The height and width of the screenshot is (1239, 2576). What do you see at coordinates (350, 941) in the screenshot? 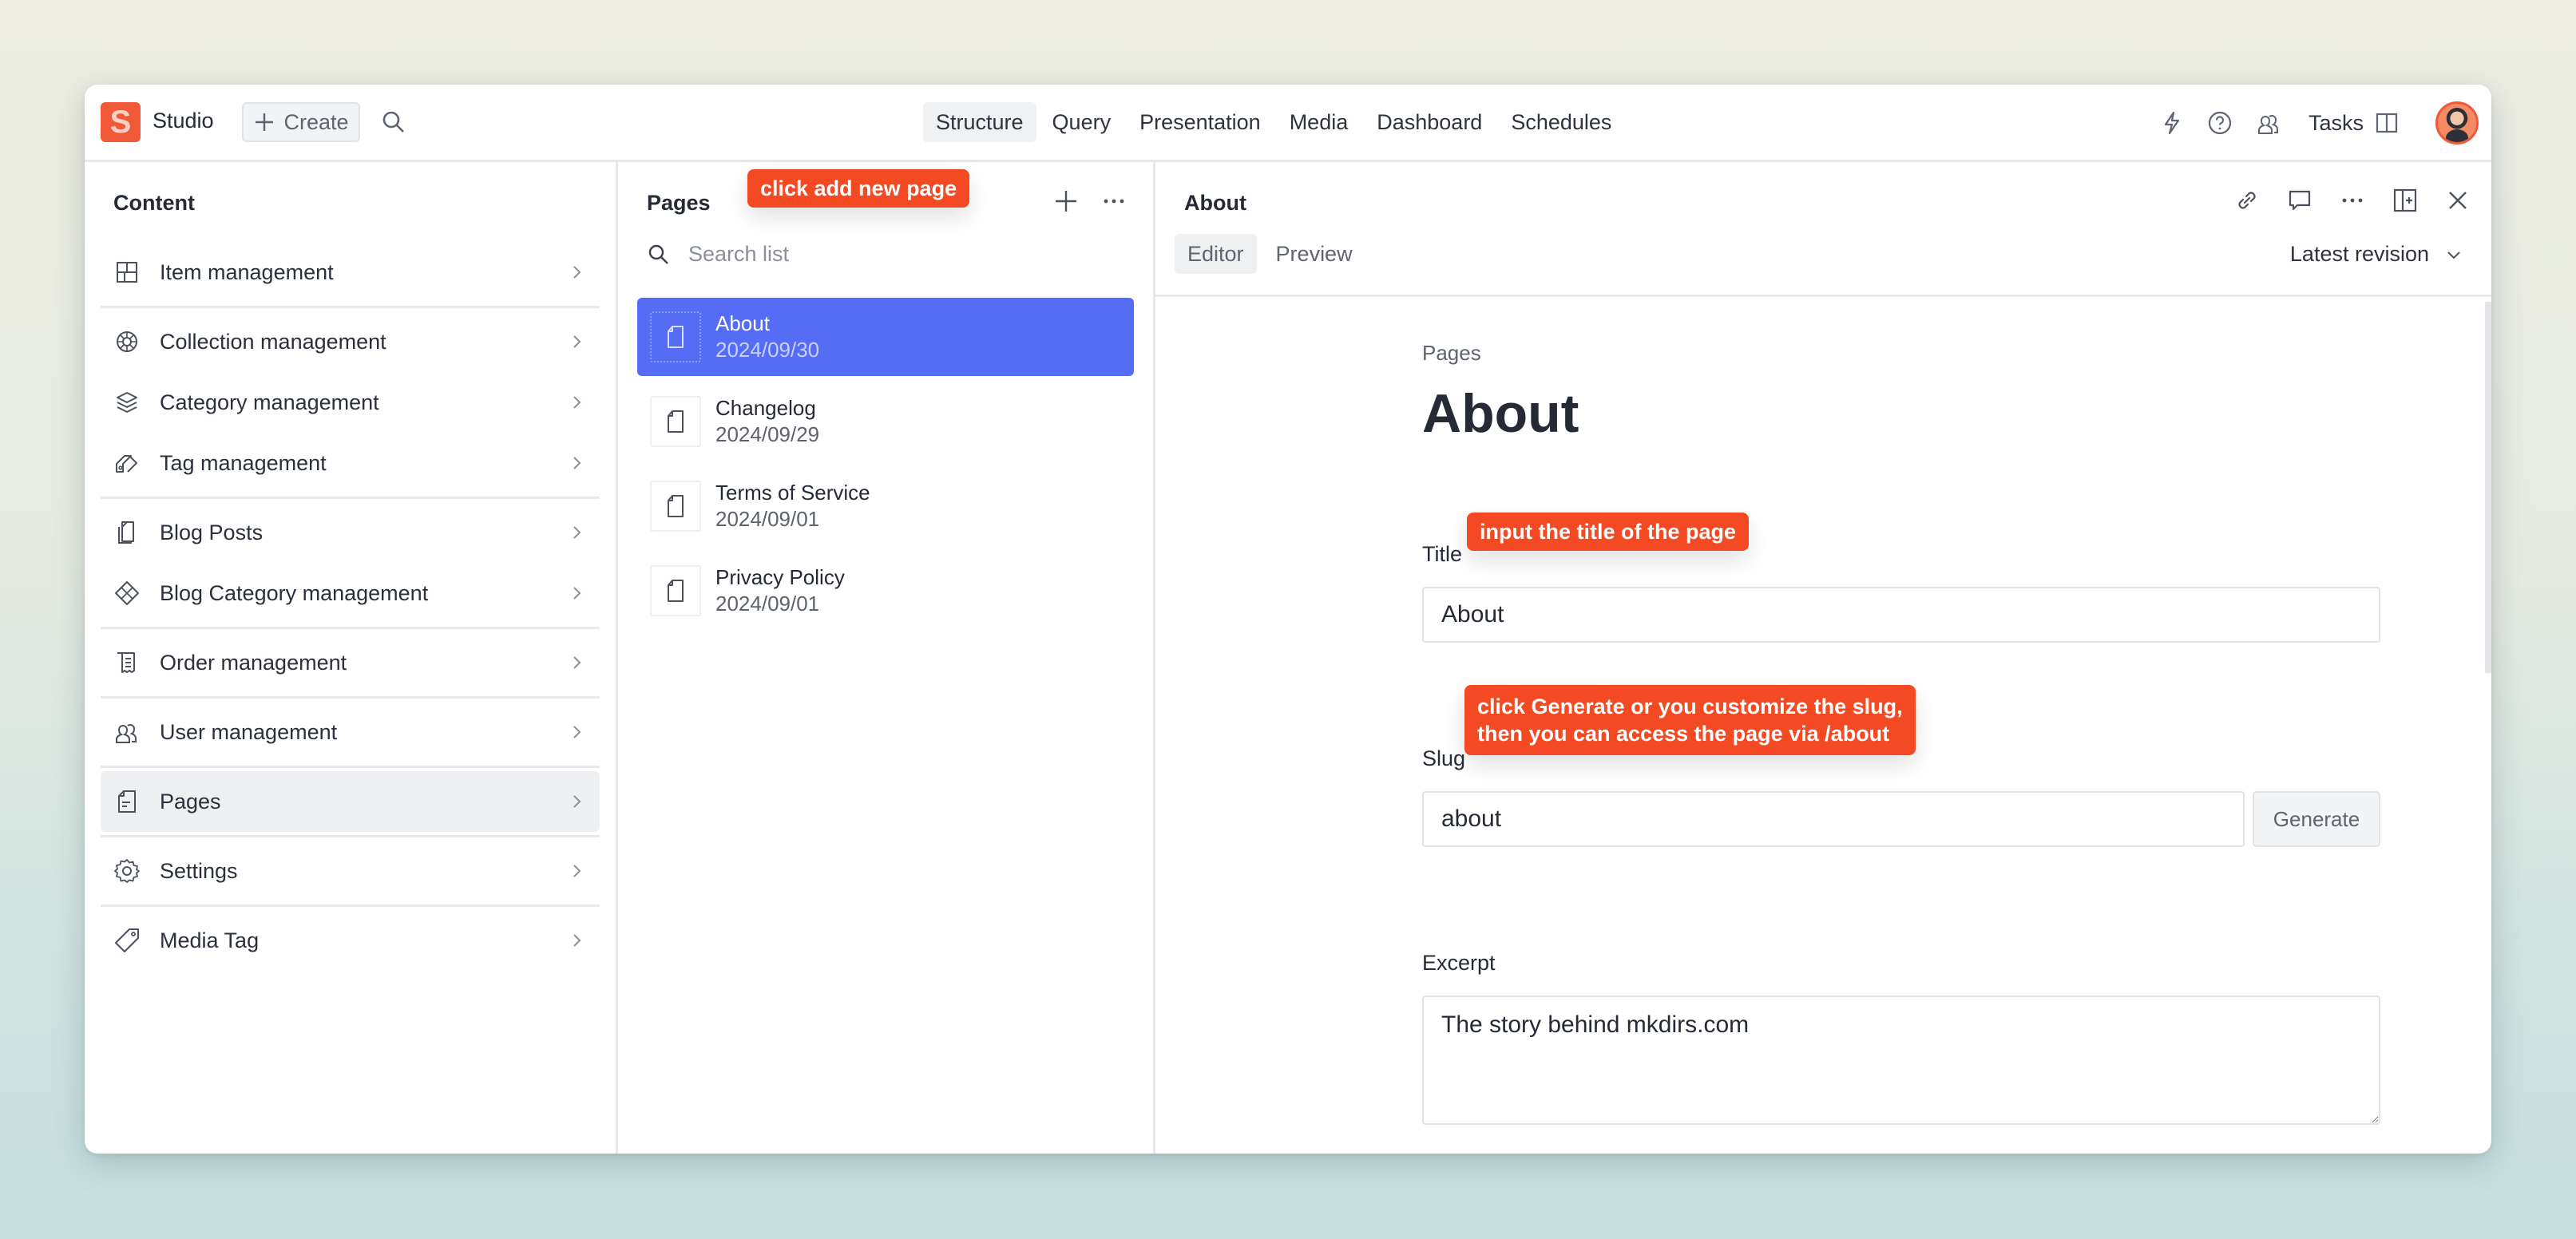
I see `sidebar-item-media-tag: Media Tag` at bounding box center [350, 941].